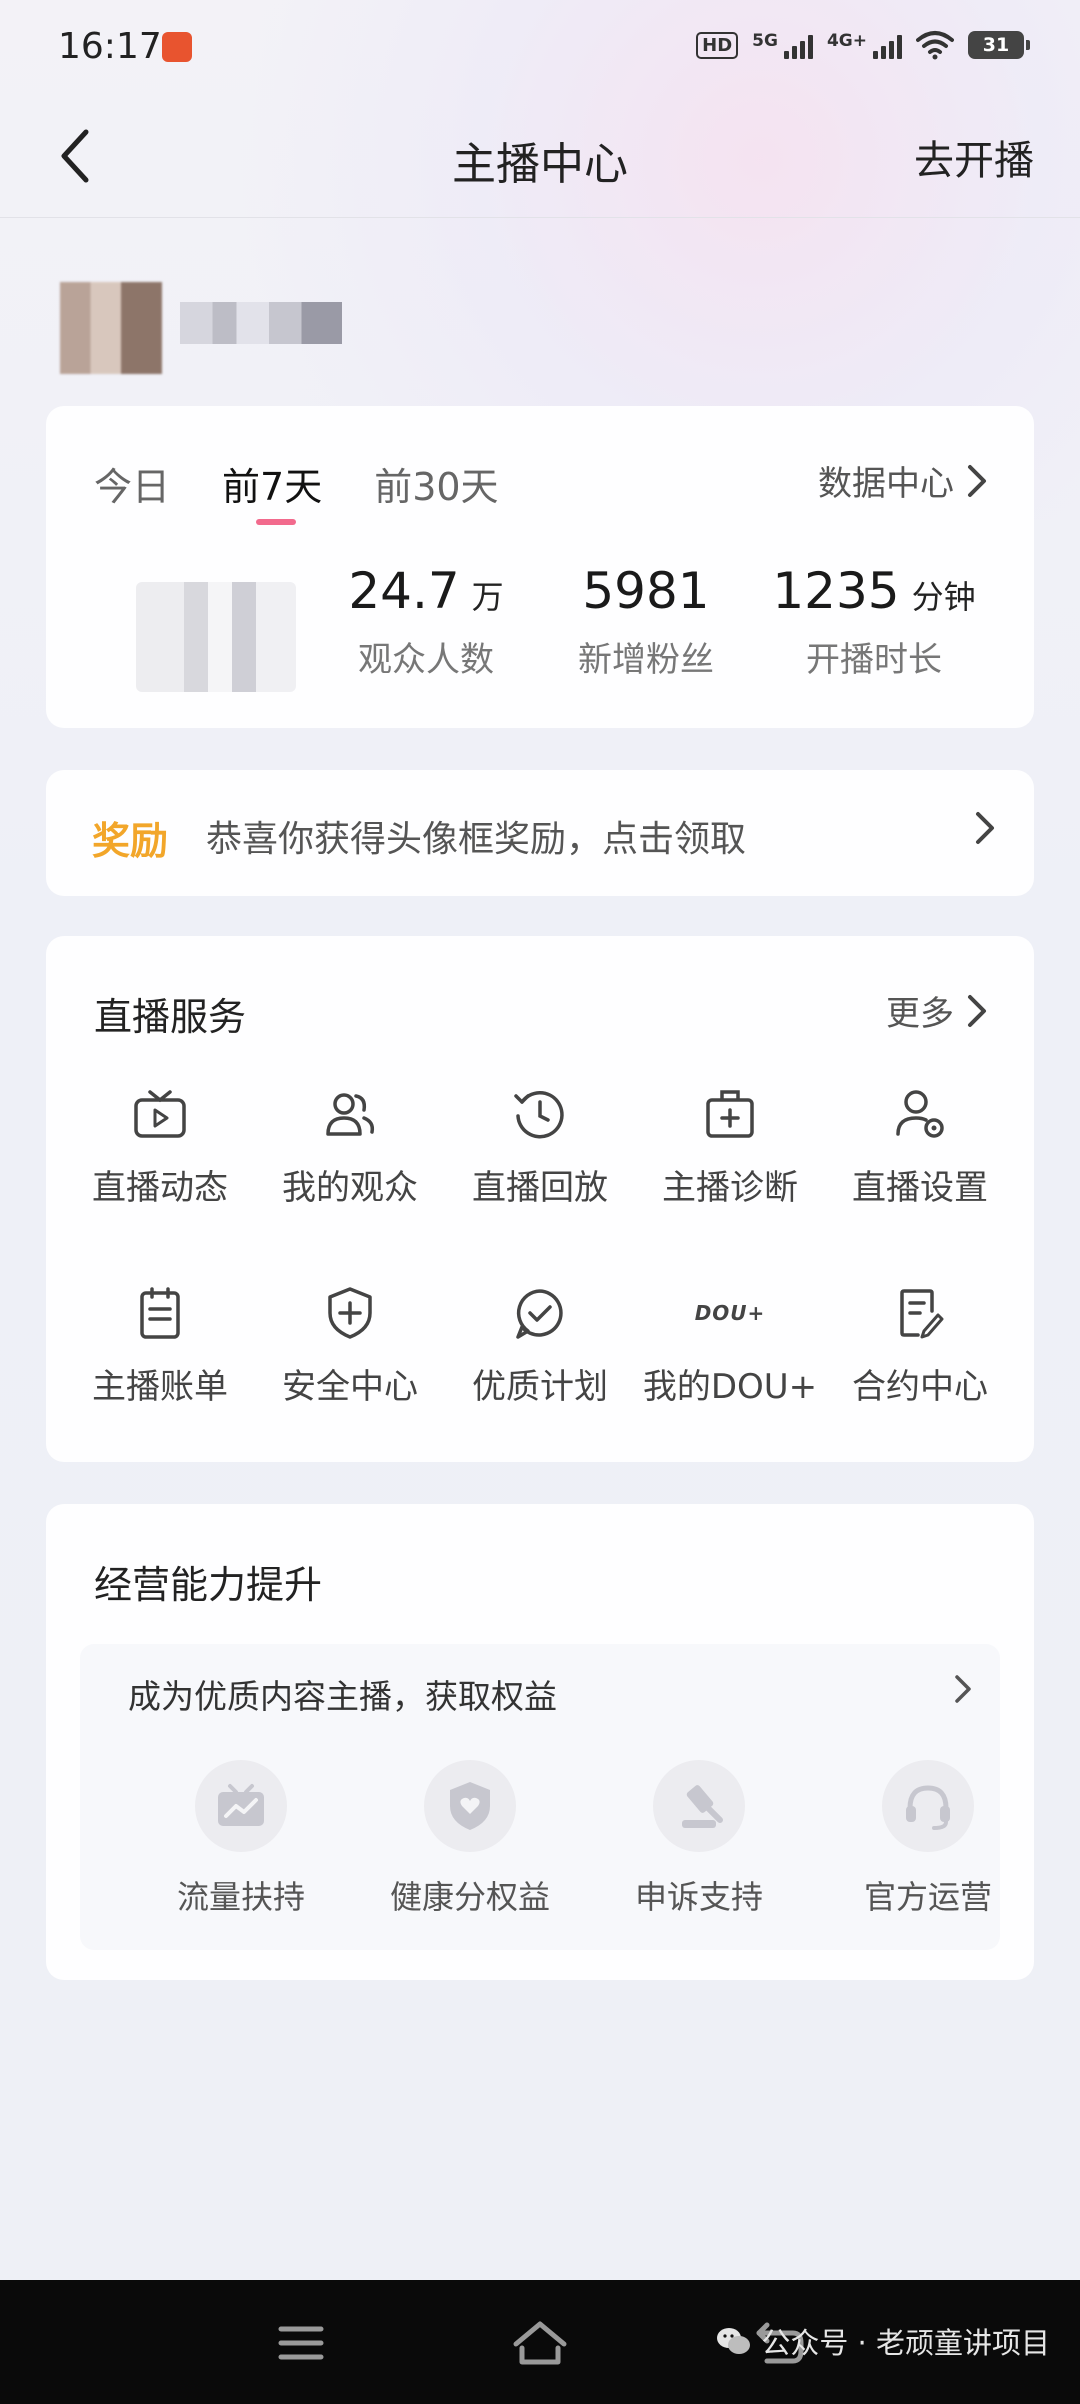 The width and height of the screenshot is (1080, 2404). I want to click on stat-value: 24.7, so click(404, 591).